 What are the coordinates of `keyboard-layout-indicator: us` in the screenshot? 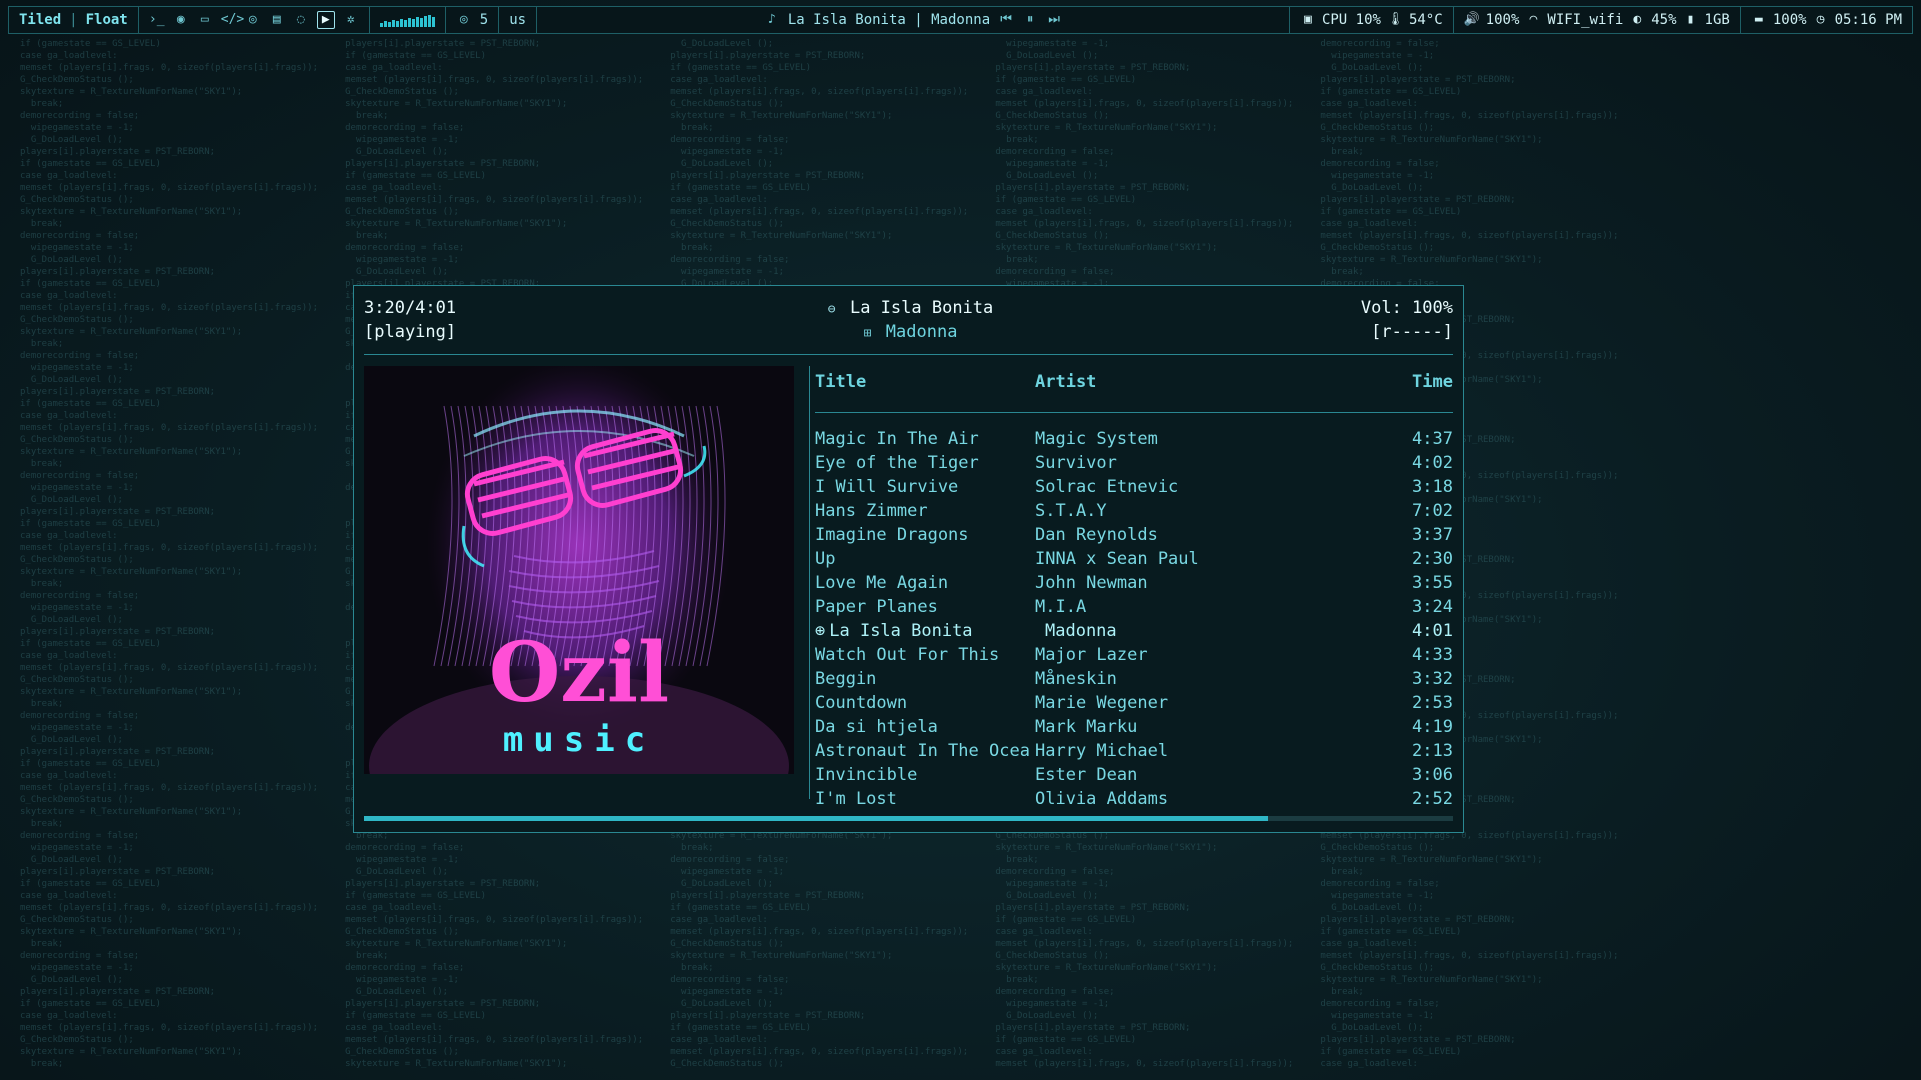 It's located at (518, 20).